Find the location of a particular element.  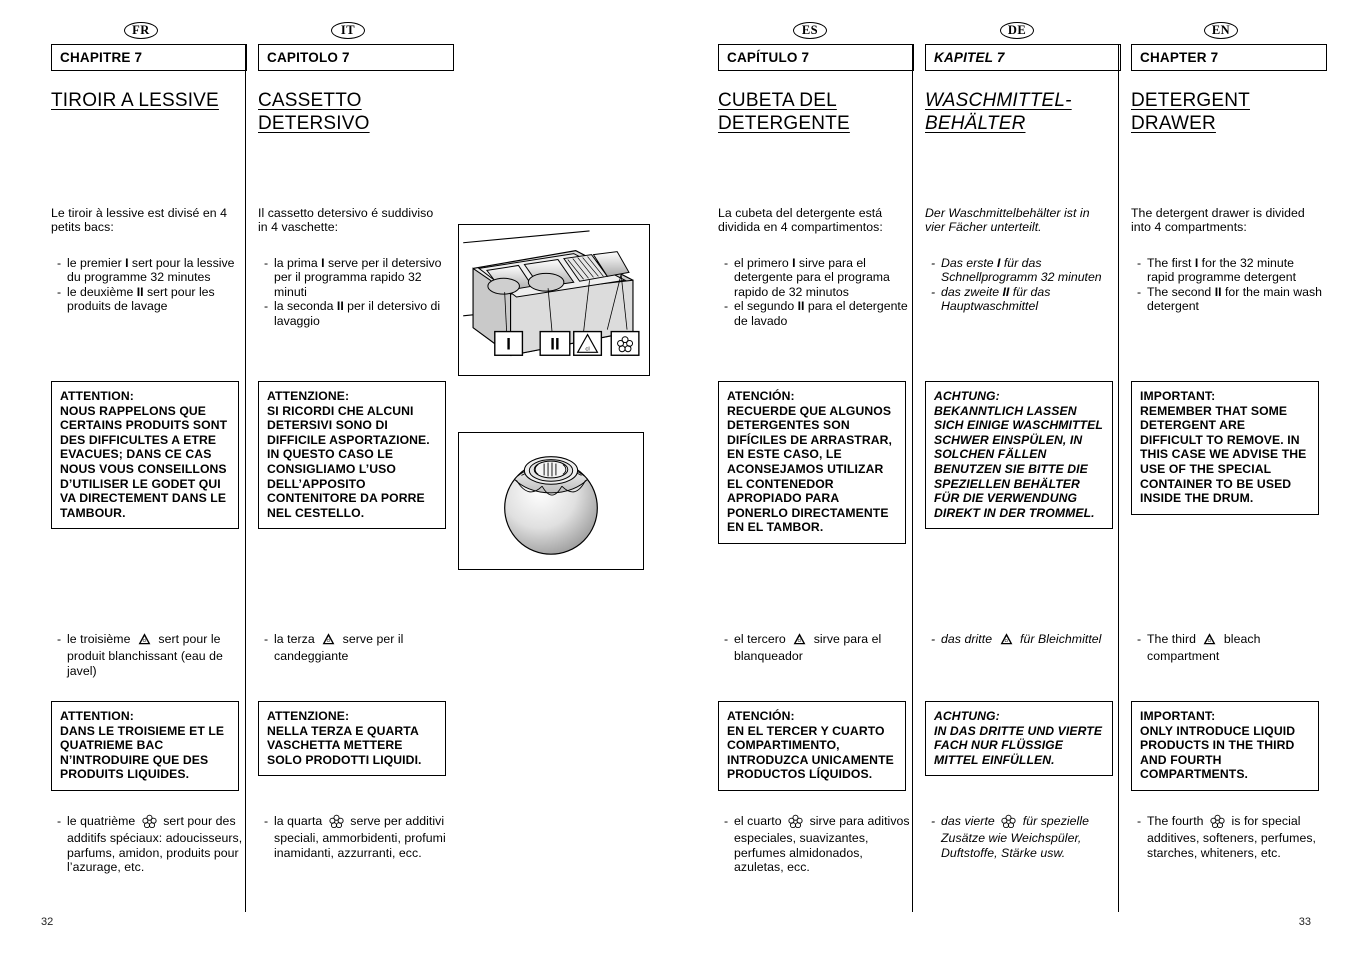

chapter-heading-it: CAPITOLO 7 is located at coordinates (356, 57).